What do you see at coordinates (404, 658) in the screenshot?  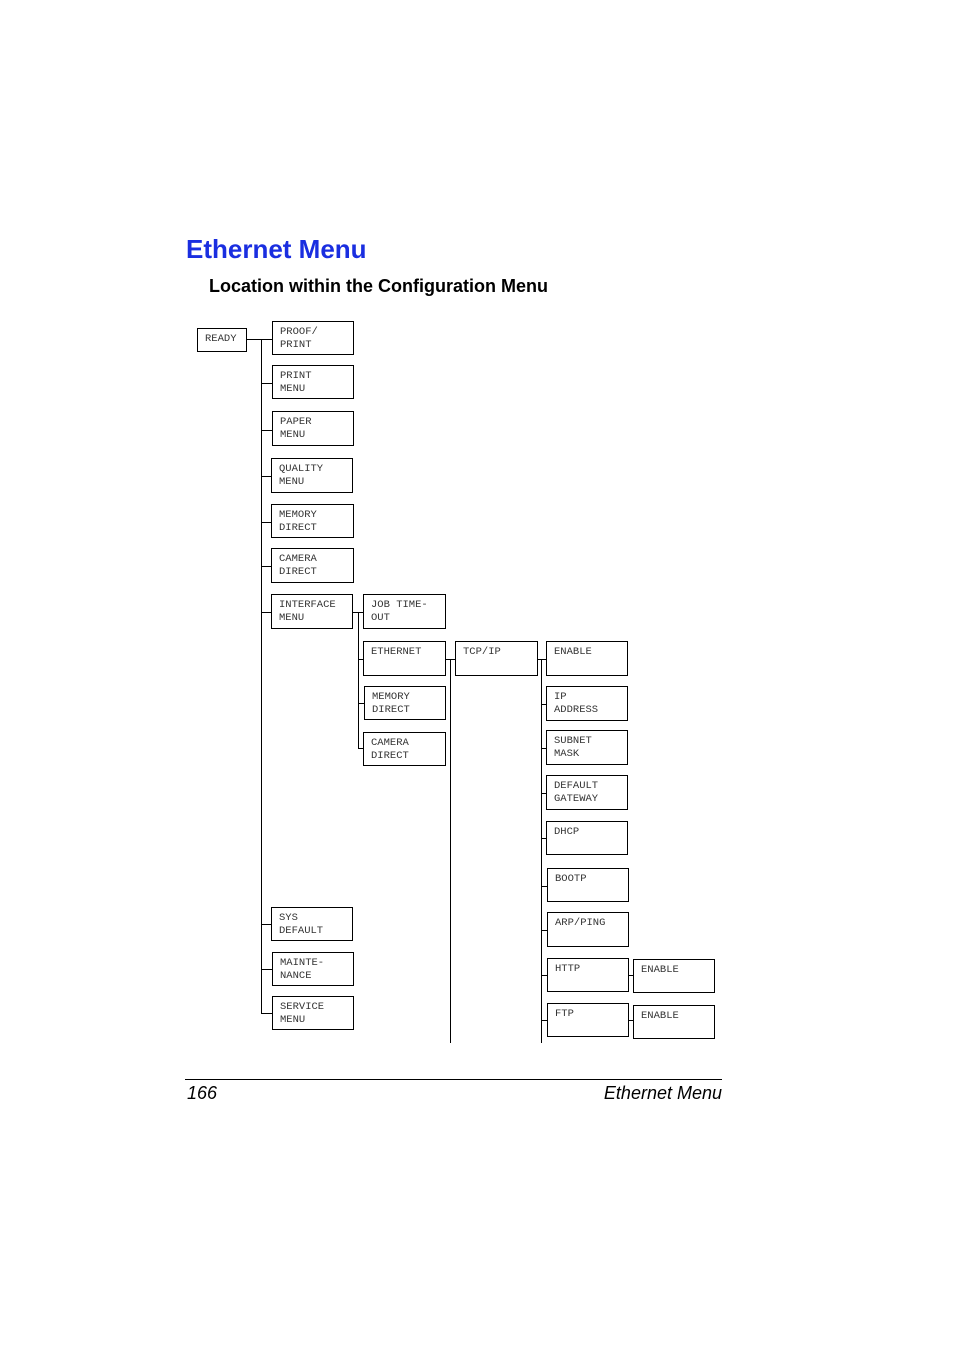 I see `menu-node-ethernet: ETHERNET` at bounding box center [404, 658].